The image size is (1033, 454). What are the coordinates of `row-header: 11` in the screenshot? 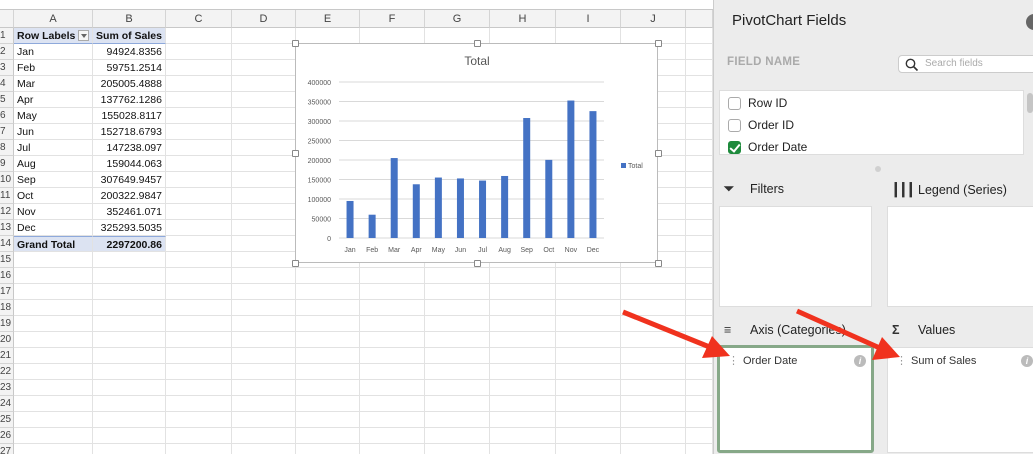 It's located at (7, 196).